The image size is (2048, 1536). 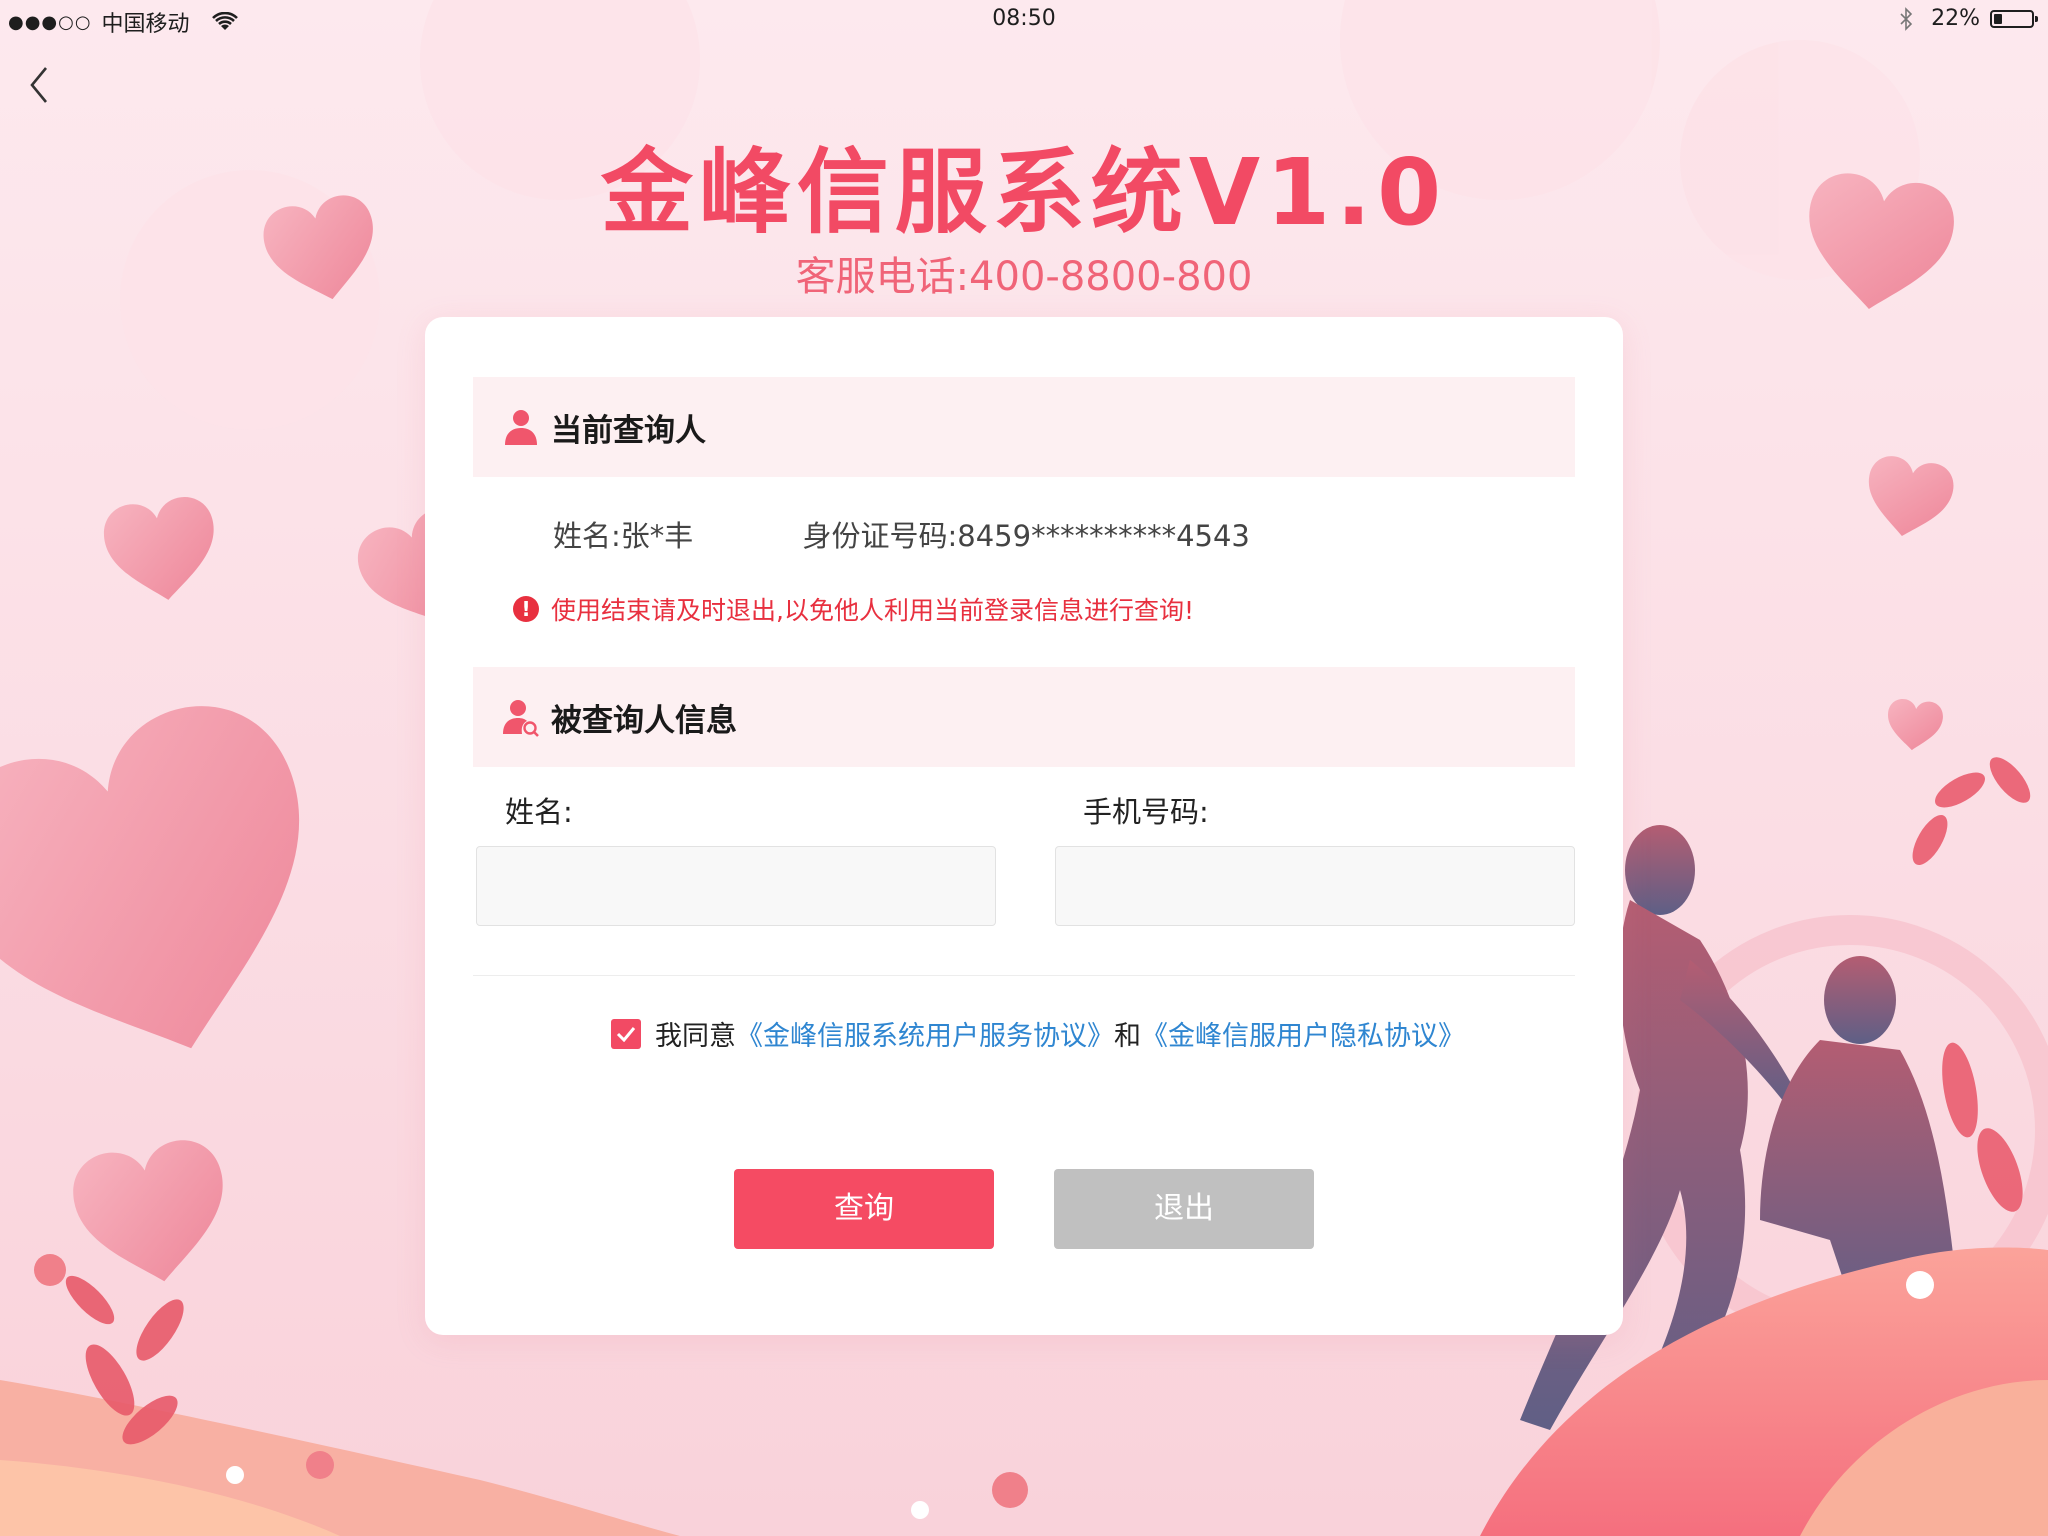 I want to click on status-bar: ●●●○○ 中国移动 08:50 22%, so click(x=1024, y=20).